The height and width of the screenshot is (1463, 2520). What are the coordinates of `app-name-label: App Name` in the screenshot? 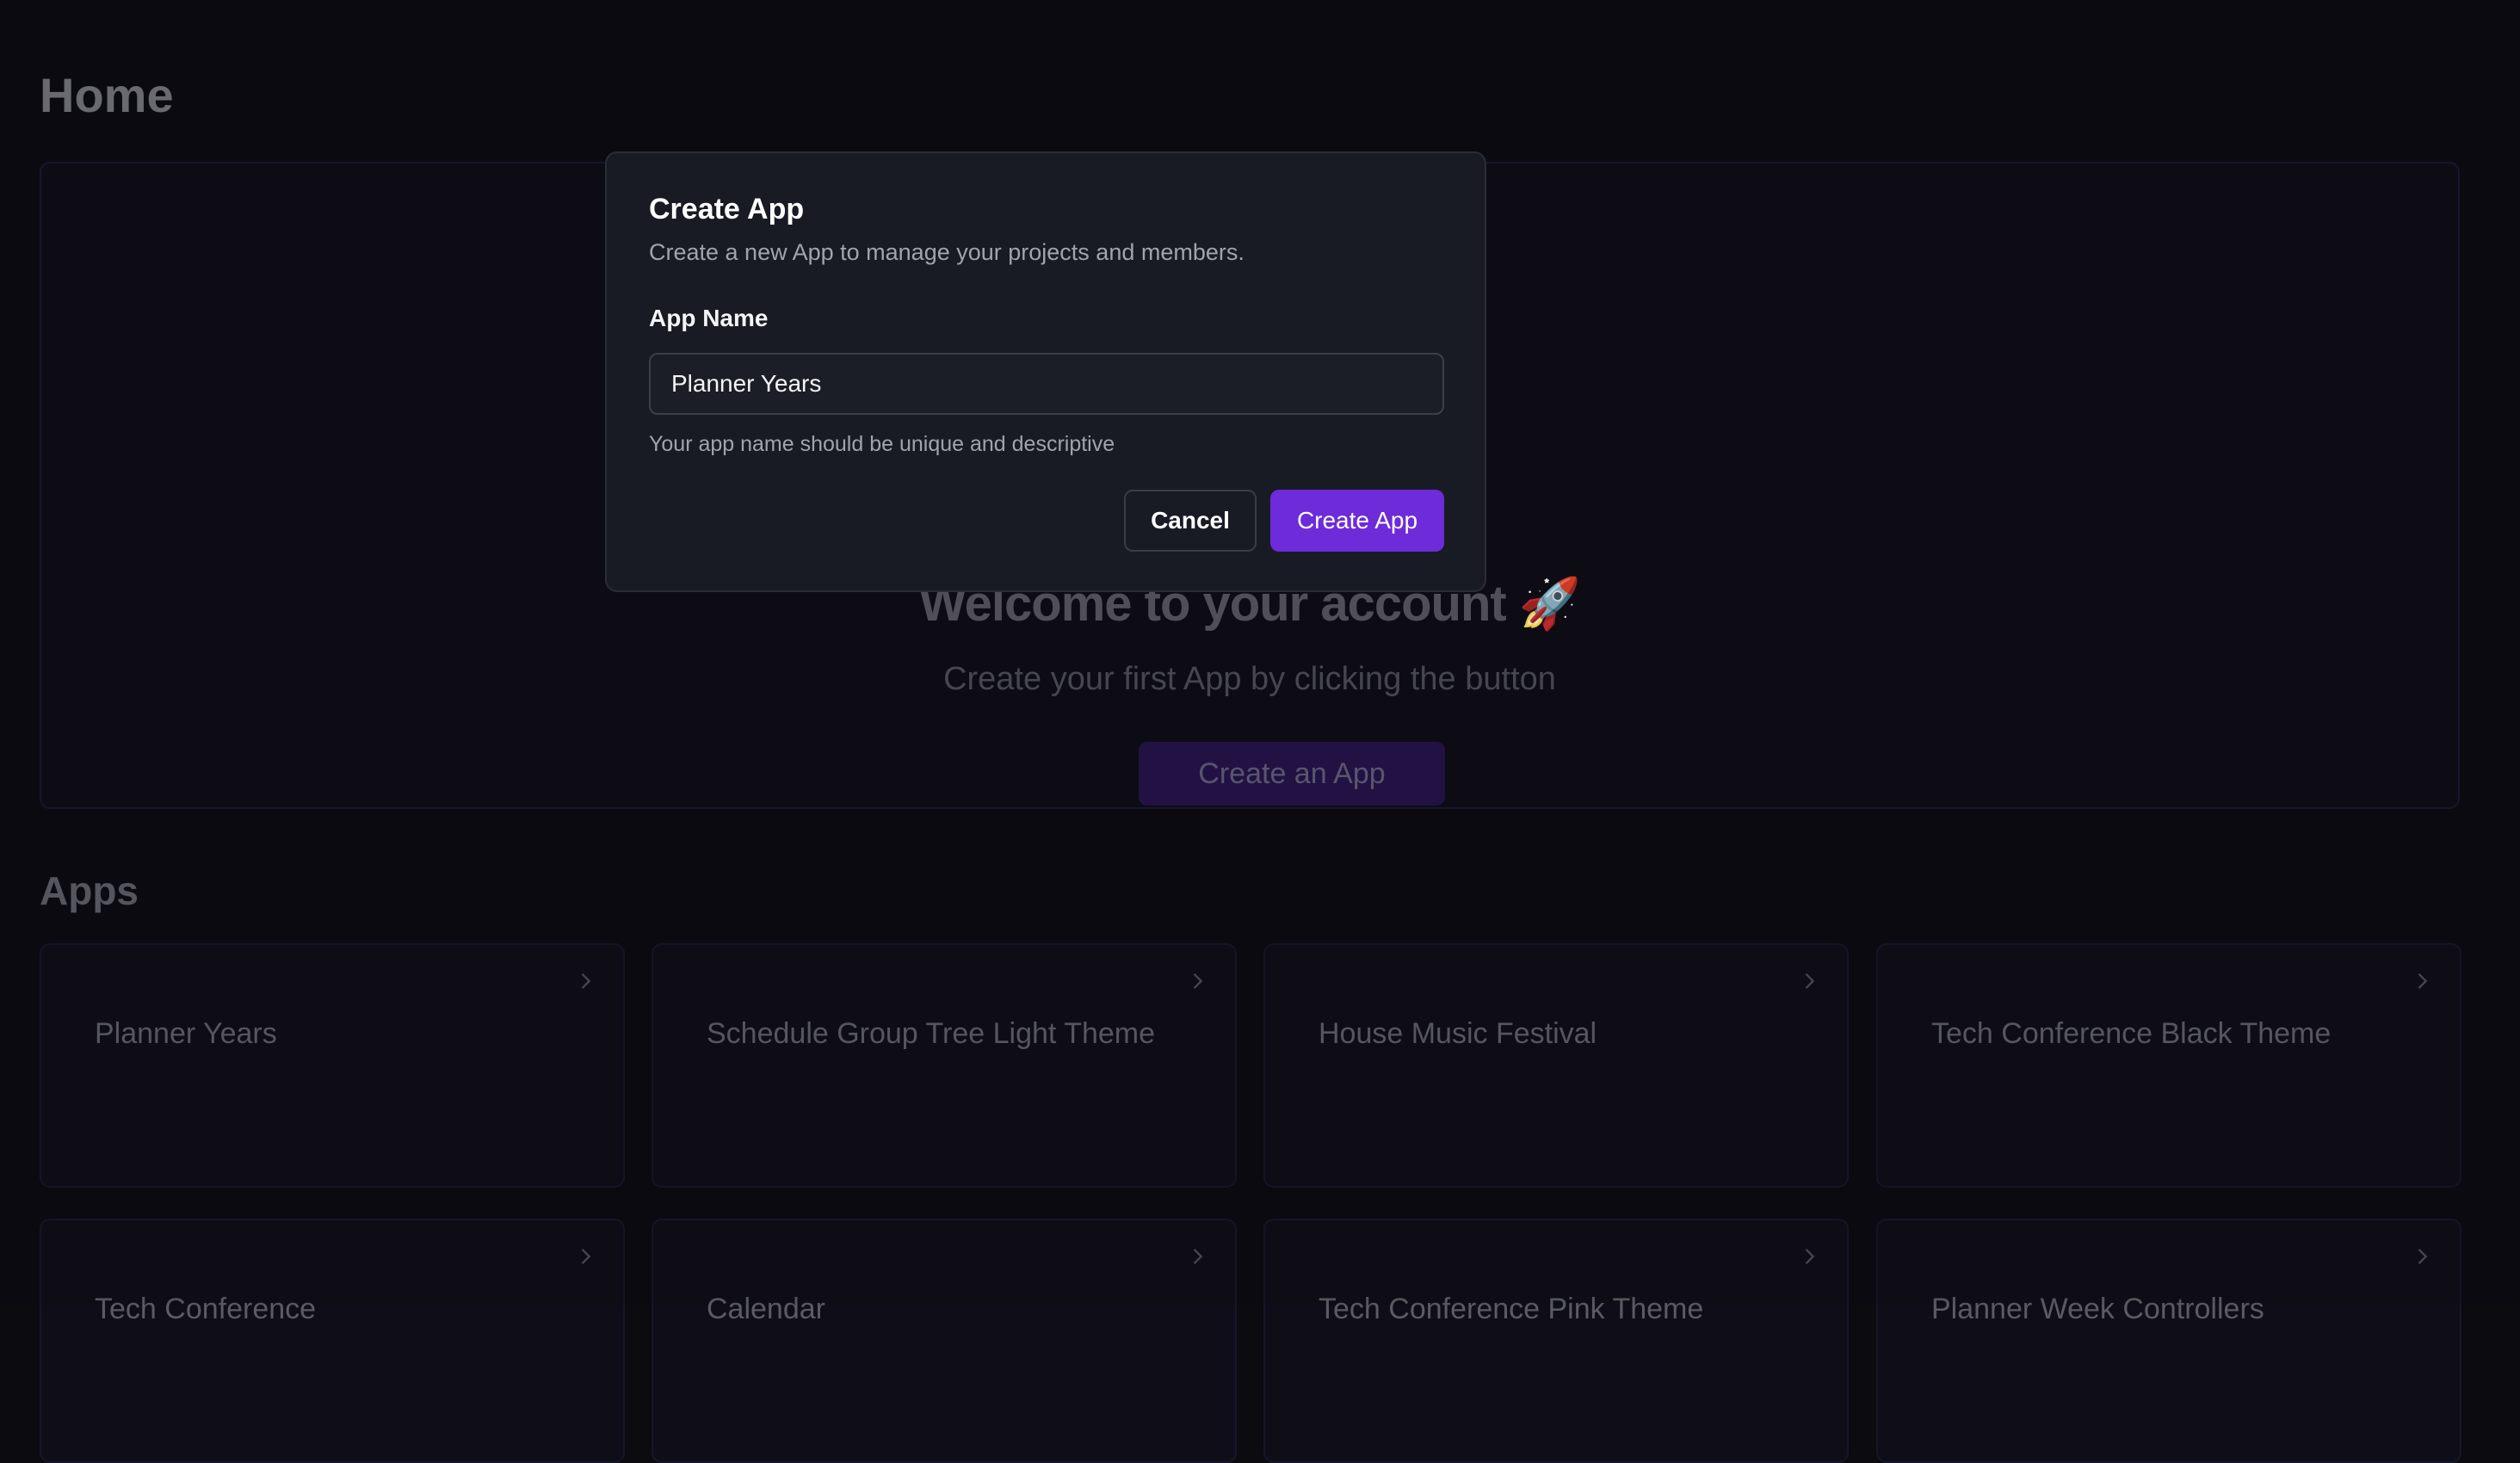 It's located at (709, 318).